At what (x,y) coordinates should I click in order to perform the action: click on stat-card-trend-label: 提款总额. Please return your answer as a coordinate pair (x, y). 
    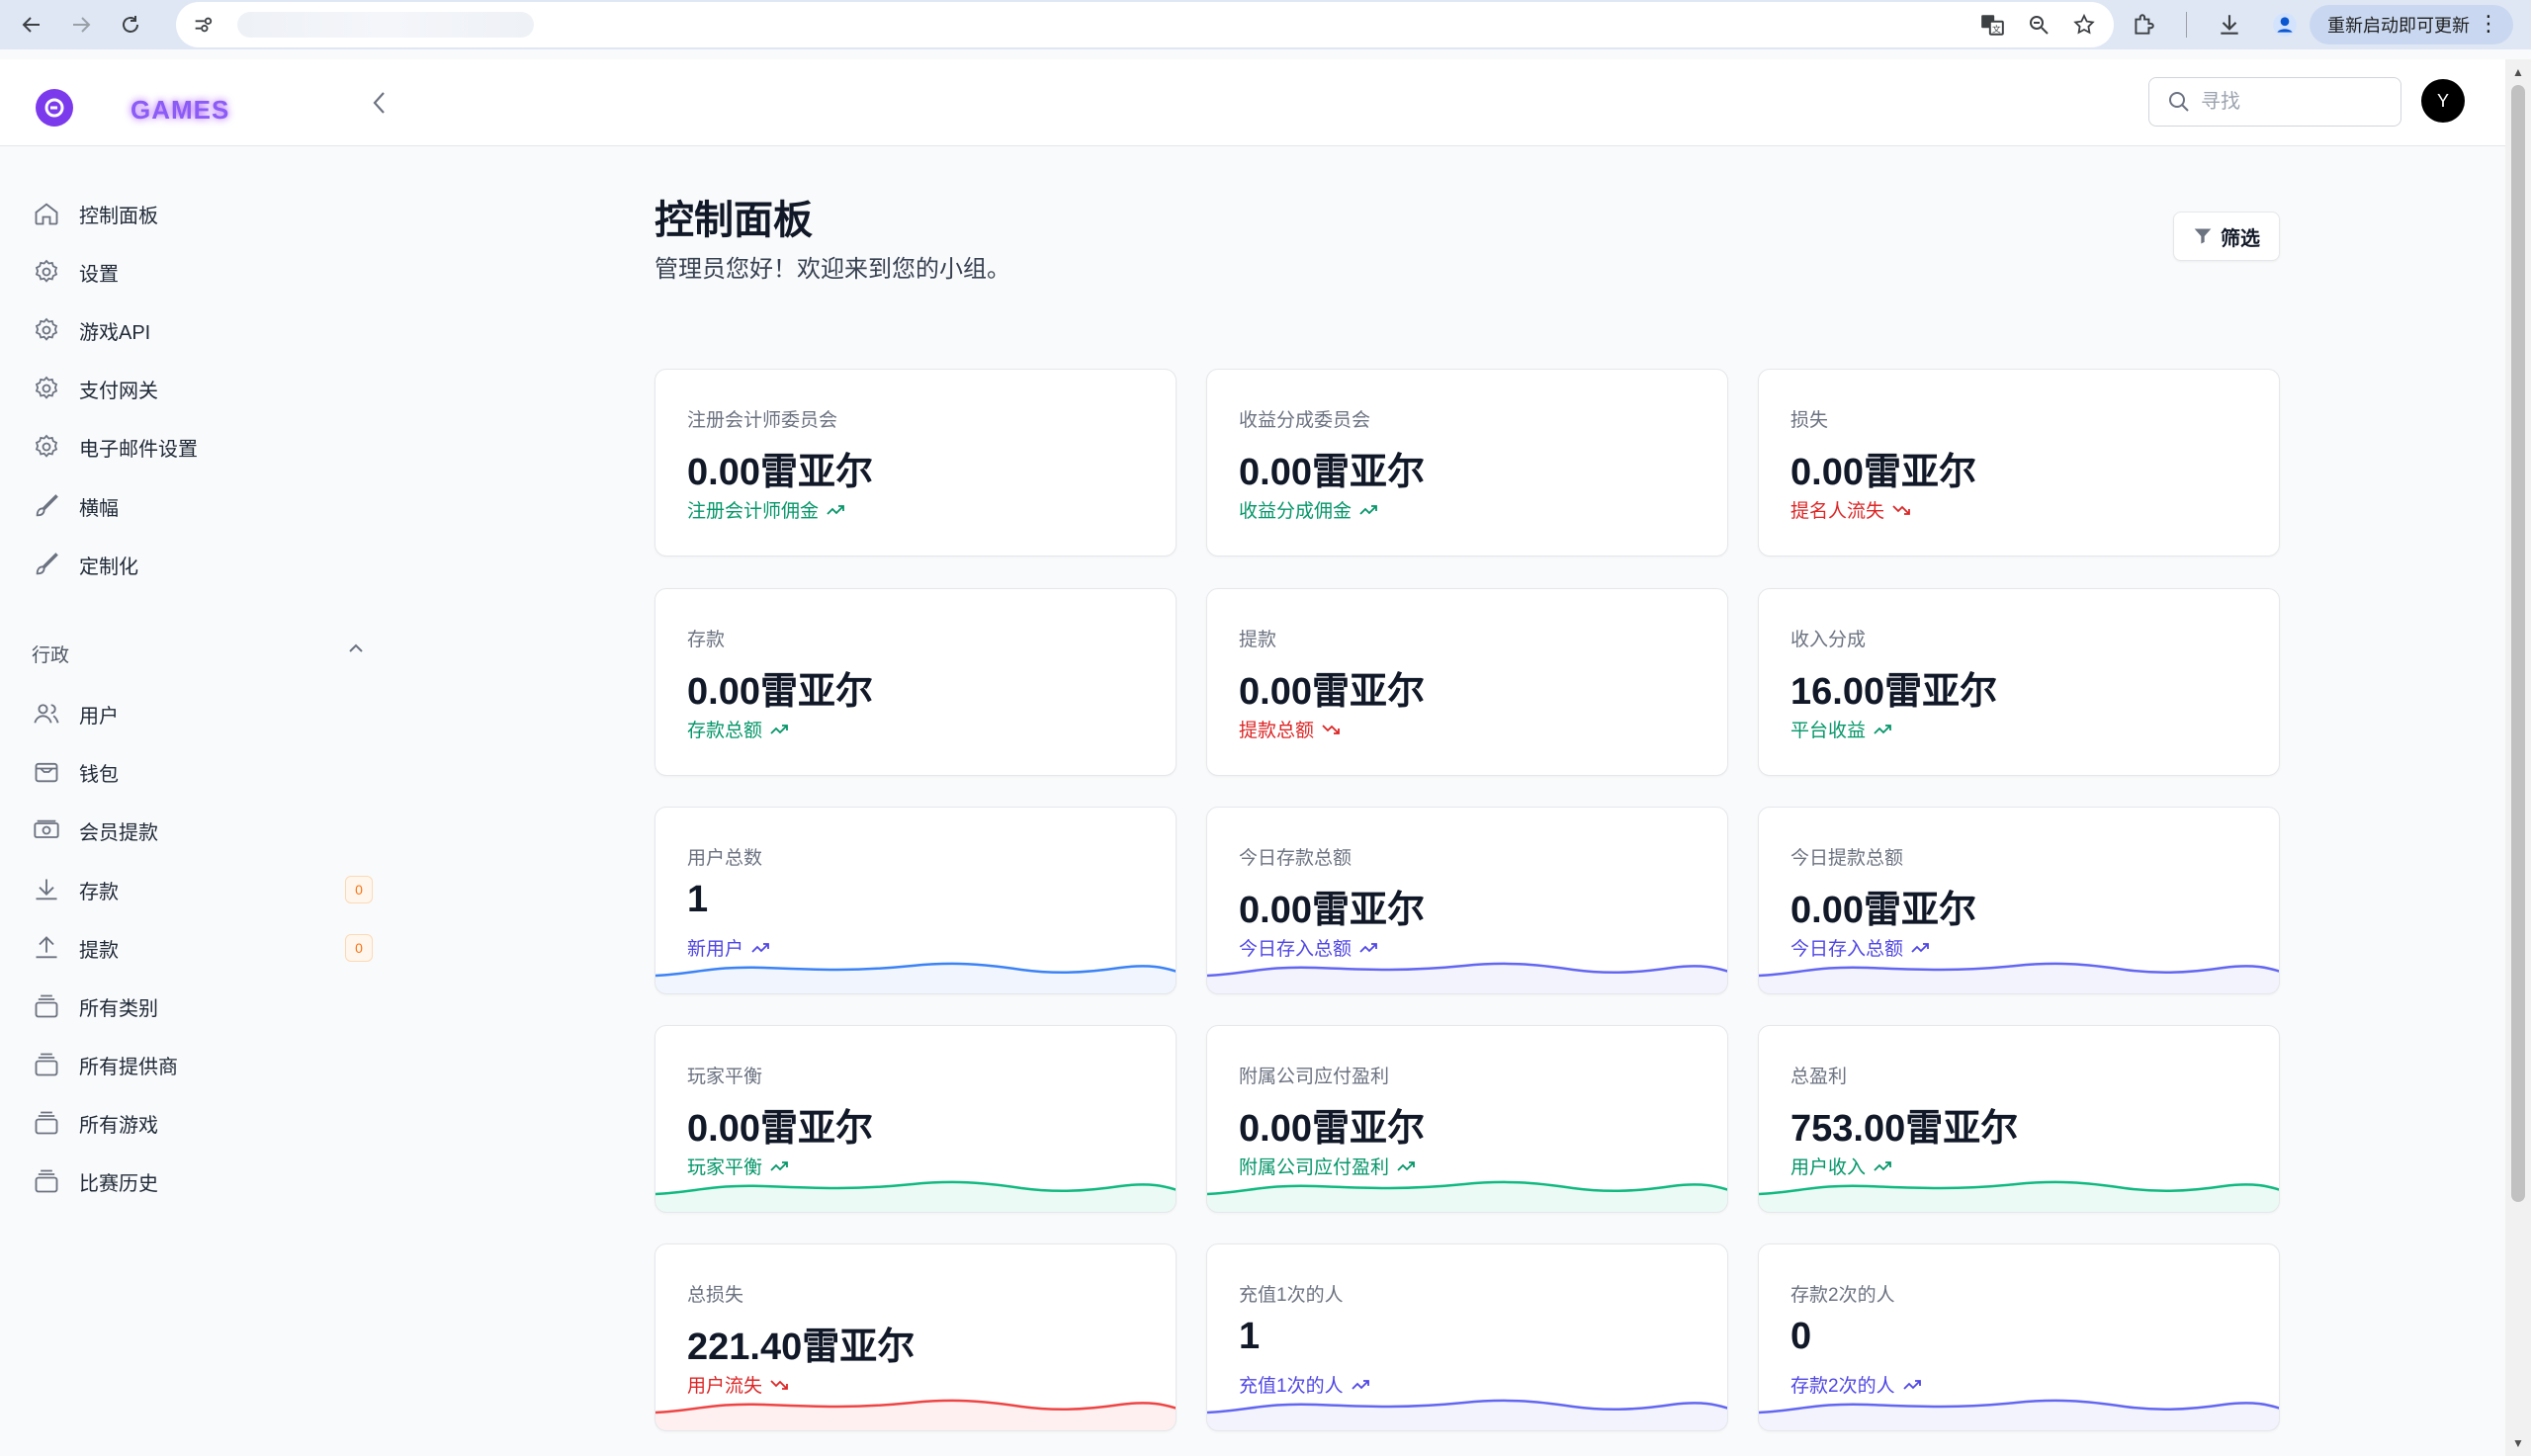
    Looking at the image, I should click on (1277, 731).